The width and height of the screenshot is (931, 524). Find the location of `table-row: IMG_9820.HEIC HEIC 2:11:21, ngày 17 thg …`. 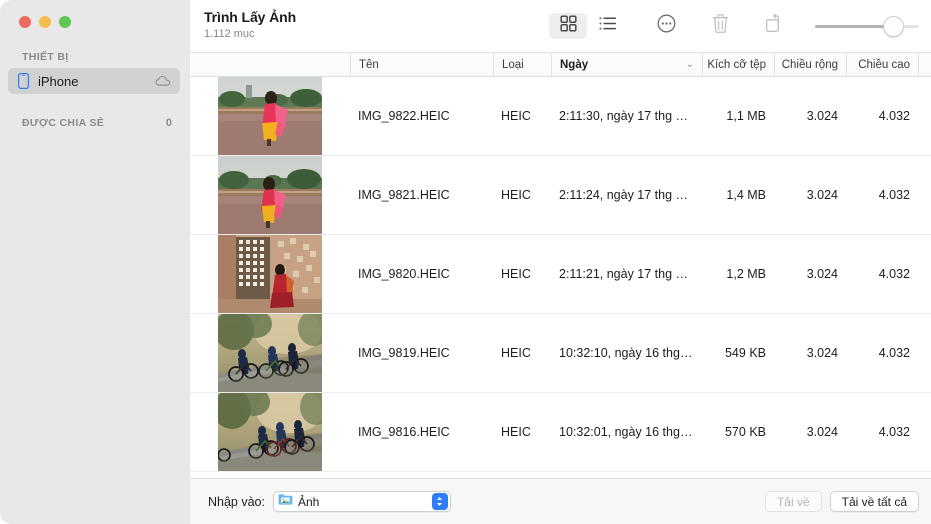

table-row: IMG_9820.HEIC HEIC 2:11:21, ngày 17 thg … is located at coordinates (560, 274).